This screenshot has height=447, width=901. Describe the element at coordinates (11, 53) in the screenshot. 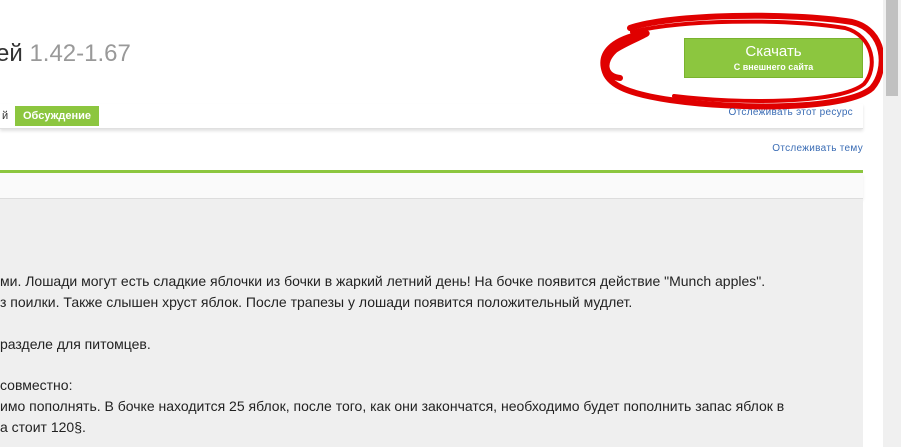

I see `resource-title-fragment: ей` at that location.